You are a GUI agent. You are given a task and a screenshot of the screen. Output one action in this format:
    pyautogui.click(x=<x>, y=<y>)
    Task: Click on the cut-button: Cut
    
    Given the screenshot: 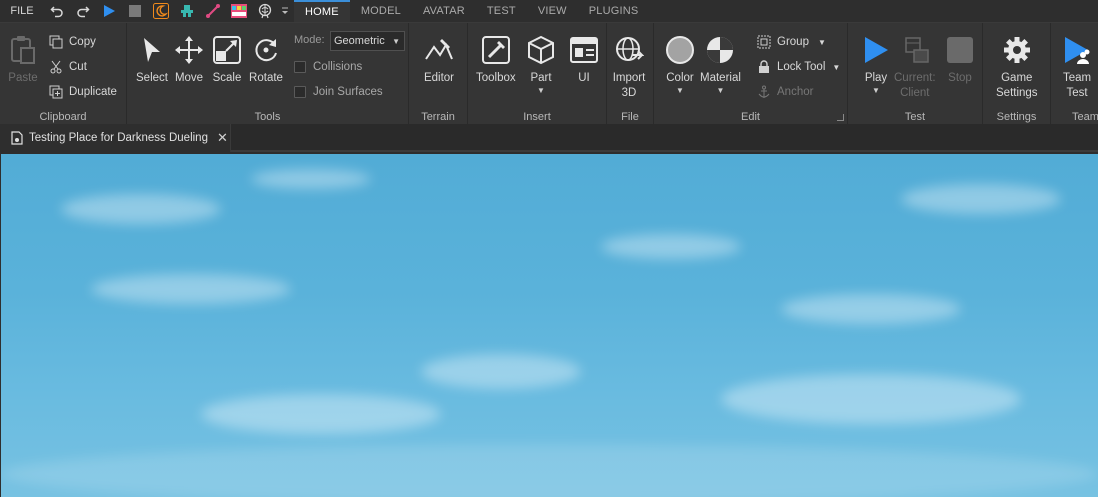 What is the action you would take?
    pyautogui.click(x=67, y=67)
    